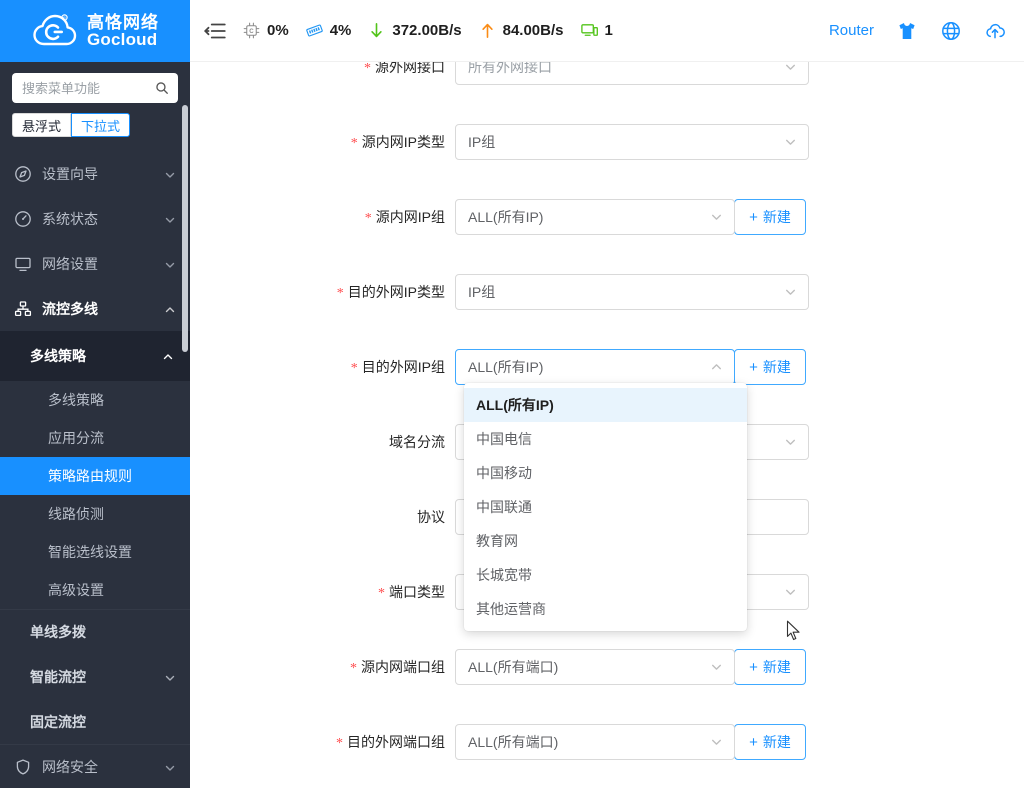 The height and width of the screenshot is (788, 1024). Describe the element at coordinates (794, 631) in the screenshot. I see `mouse-cursor` at that location.